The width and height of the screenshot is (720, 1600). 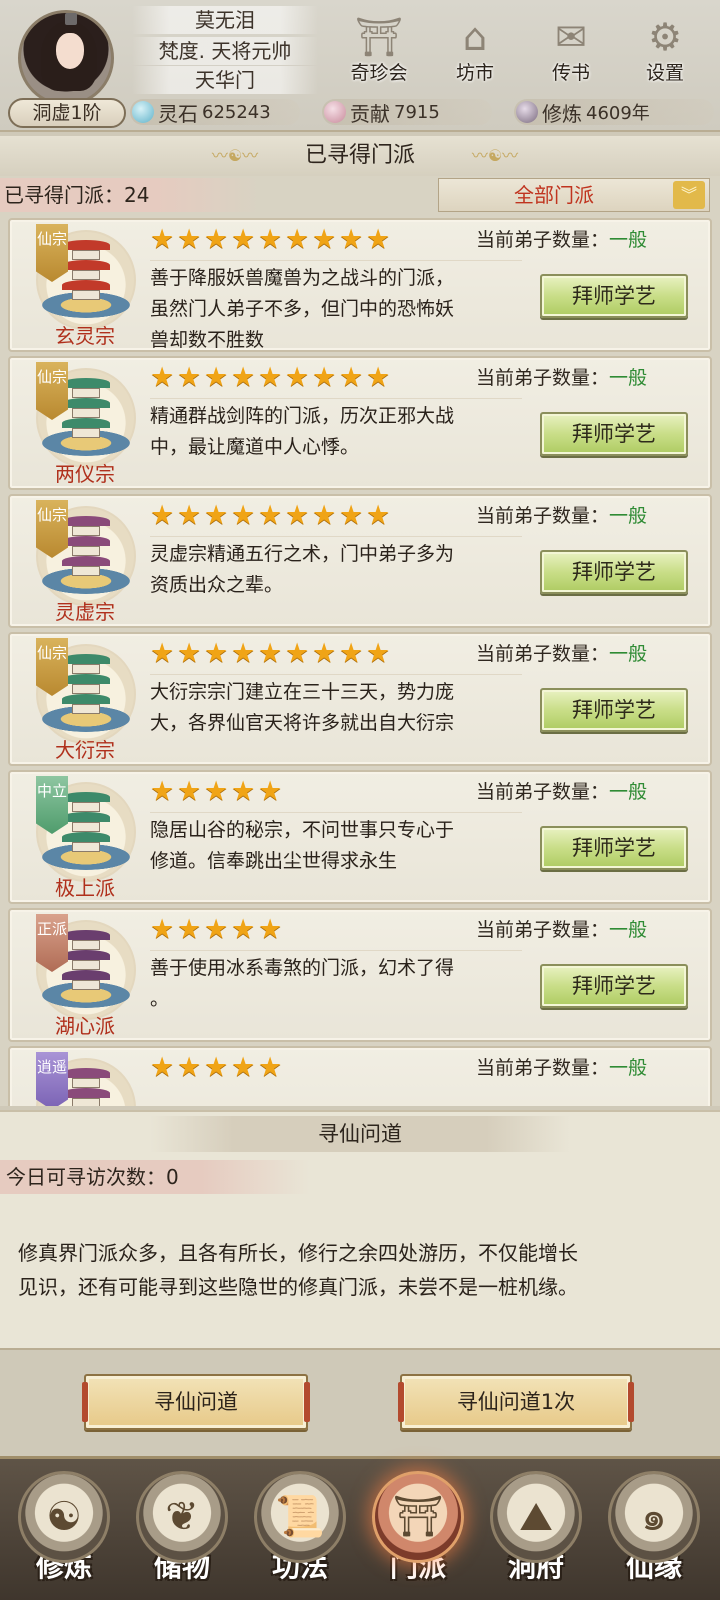 I want to click on nav-techniques: 📜 功法, so click(x=300, y=1535).